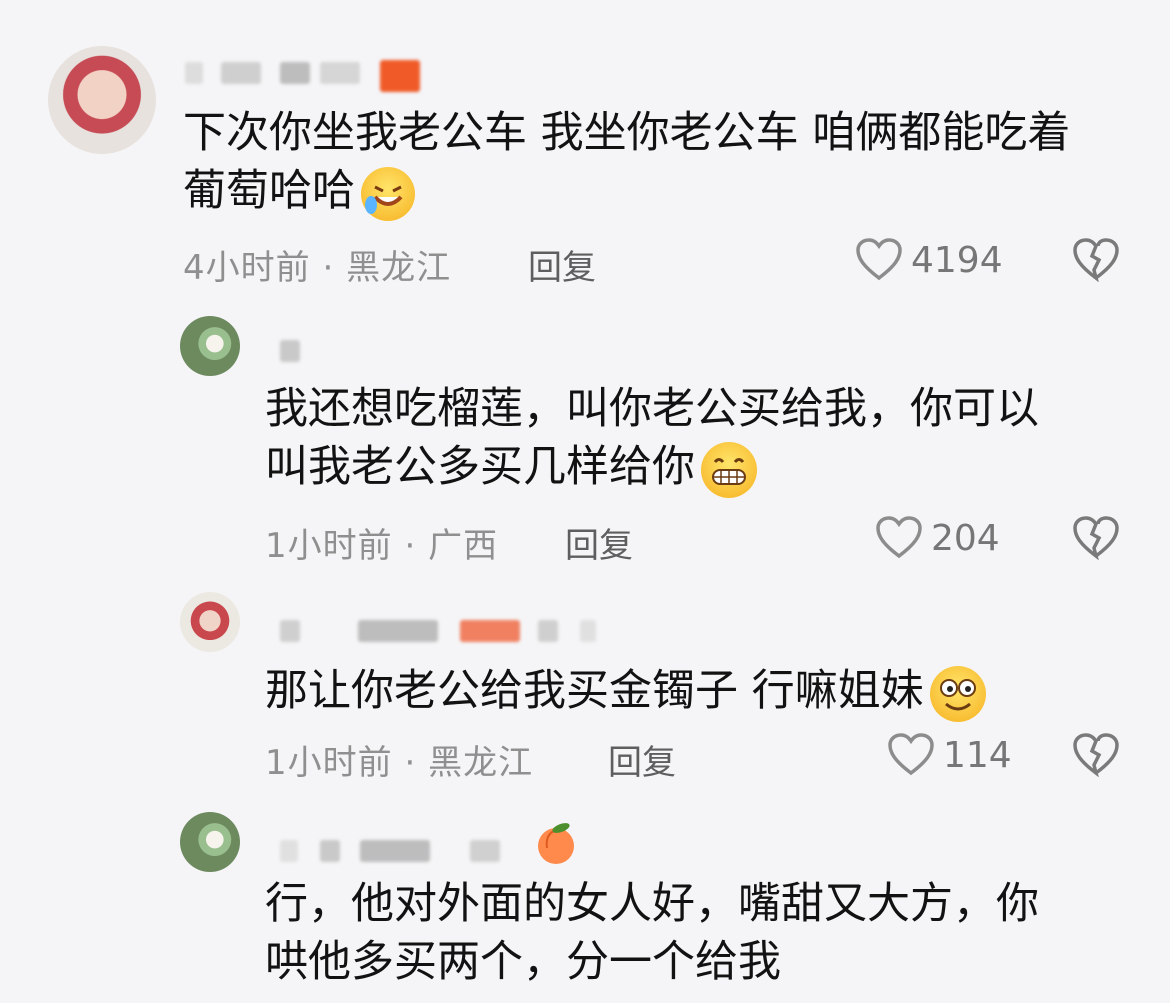 The width and height of the screenshot is (1170, 1003). What do you see at coordinates (658, 162) in the screenshot?
I see `comment-text: 下次你坐我老公车 我坐你老公车 咱俩都能吃着 葡萄哈哈` at bounding box center [658, 162].